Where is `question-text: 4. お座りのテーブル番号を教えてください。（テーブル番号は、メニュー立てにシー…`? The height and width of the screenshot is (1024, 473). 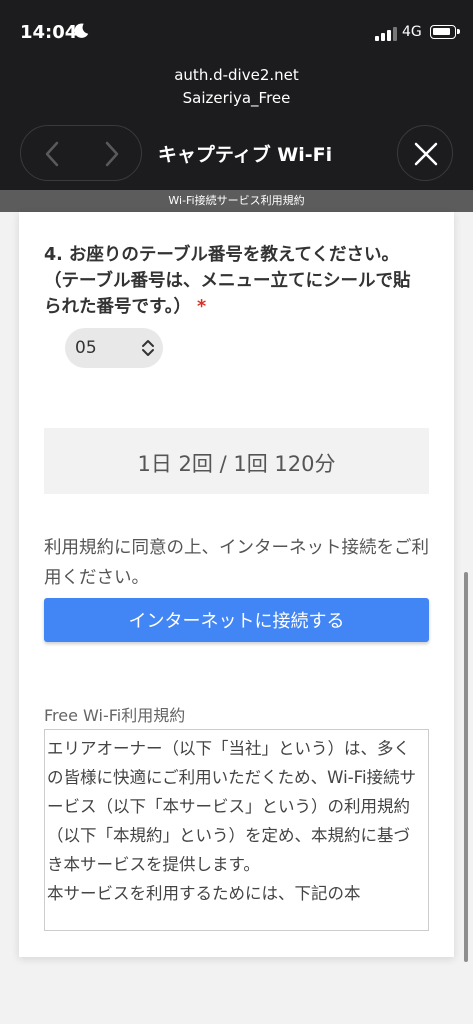
question-text: 4. お座りのテーブル番号を教えてください。（テーブル番号は、メニュー立てにシー… is located at coordinates (227, 281).